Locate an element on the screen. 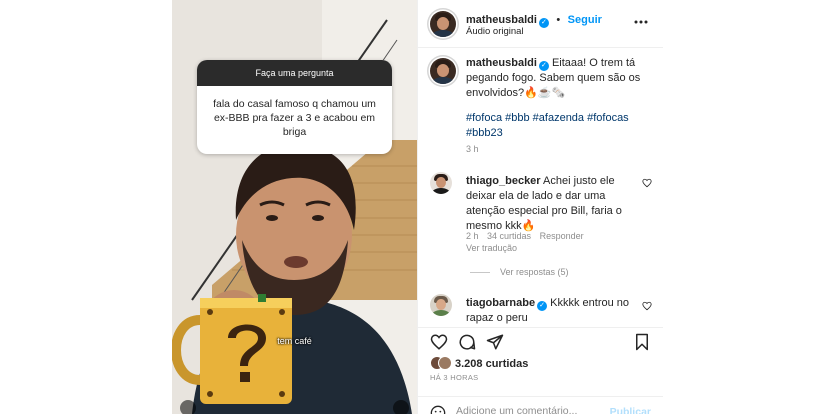 This screenshot has width=828, height=414. post-time: 3 h is located at coordinates (472, 149).